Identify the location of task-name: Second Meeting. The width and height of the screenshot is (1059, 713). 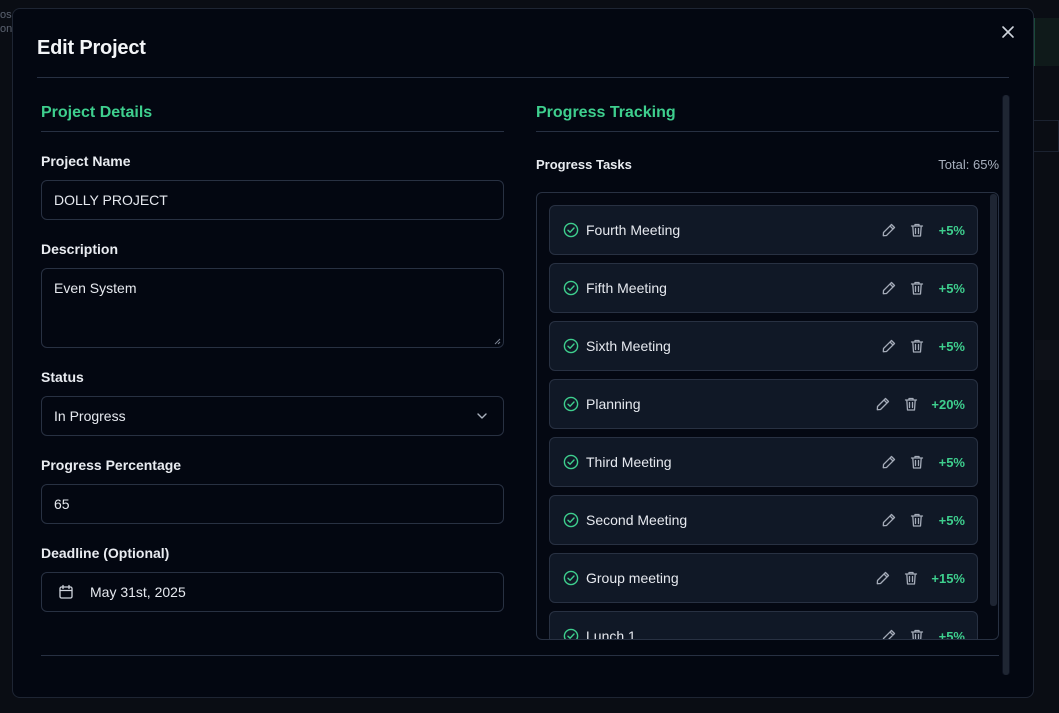
(637, 520).